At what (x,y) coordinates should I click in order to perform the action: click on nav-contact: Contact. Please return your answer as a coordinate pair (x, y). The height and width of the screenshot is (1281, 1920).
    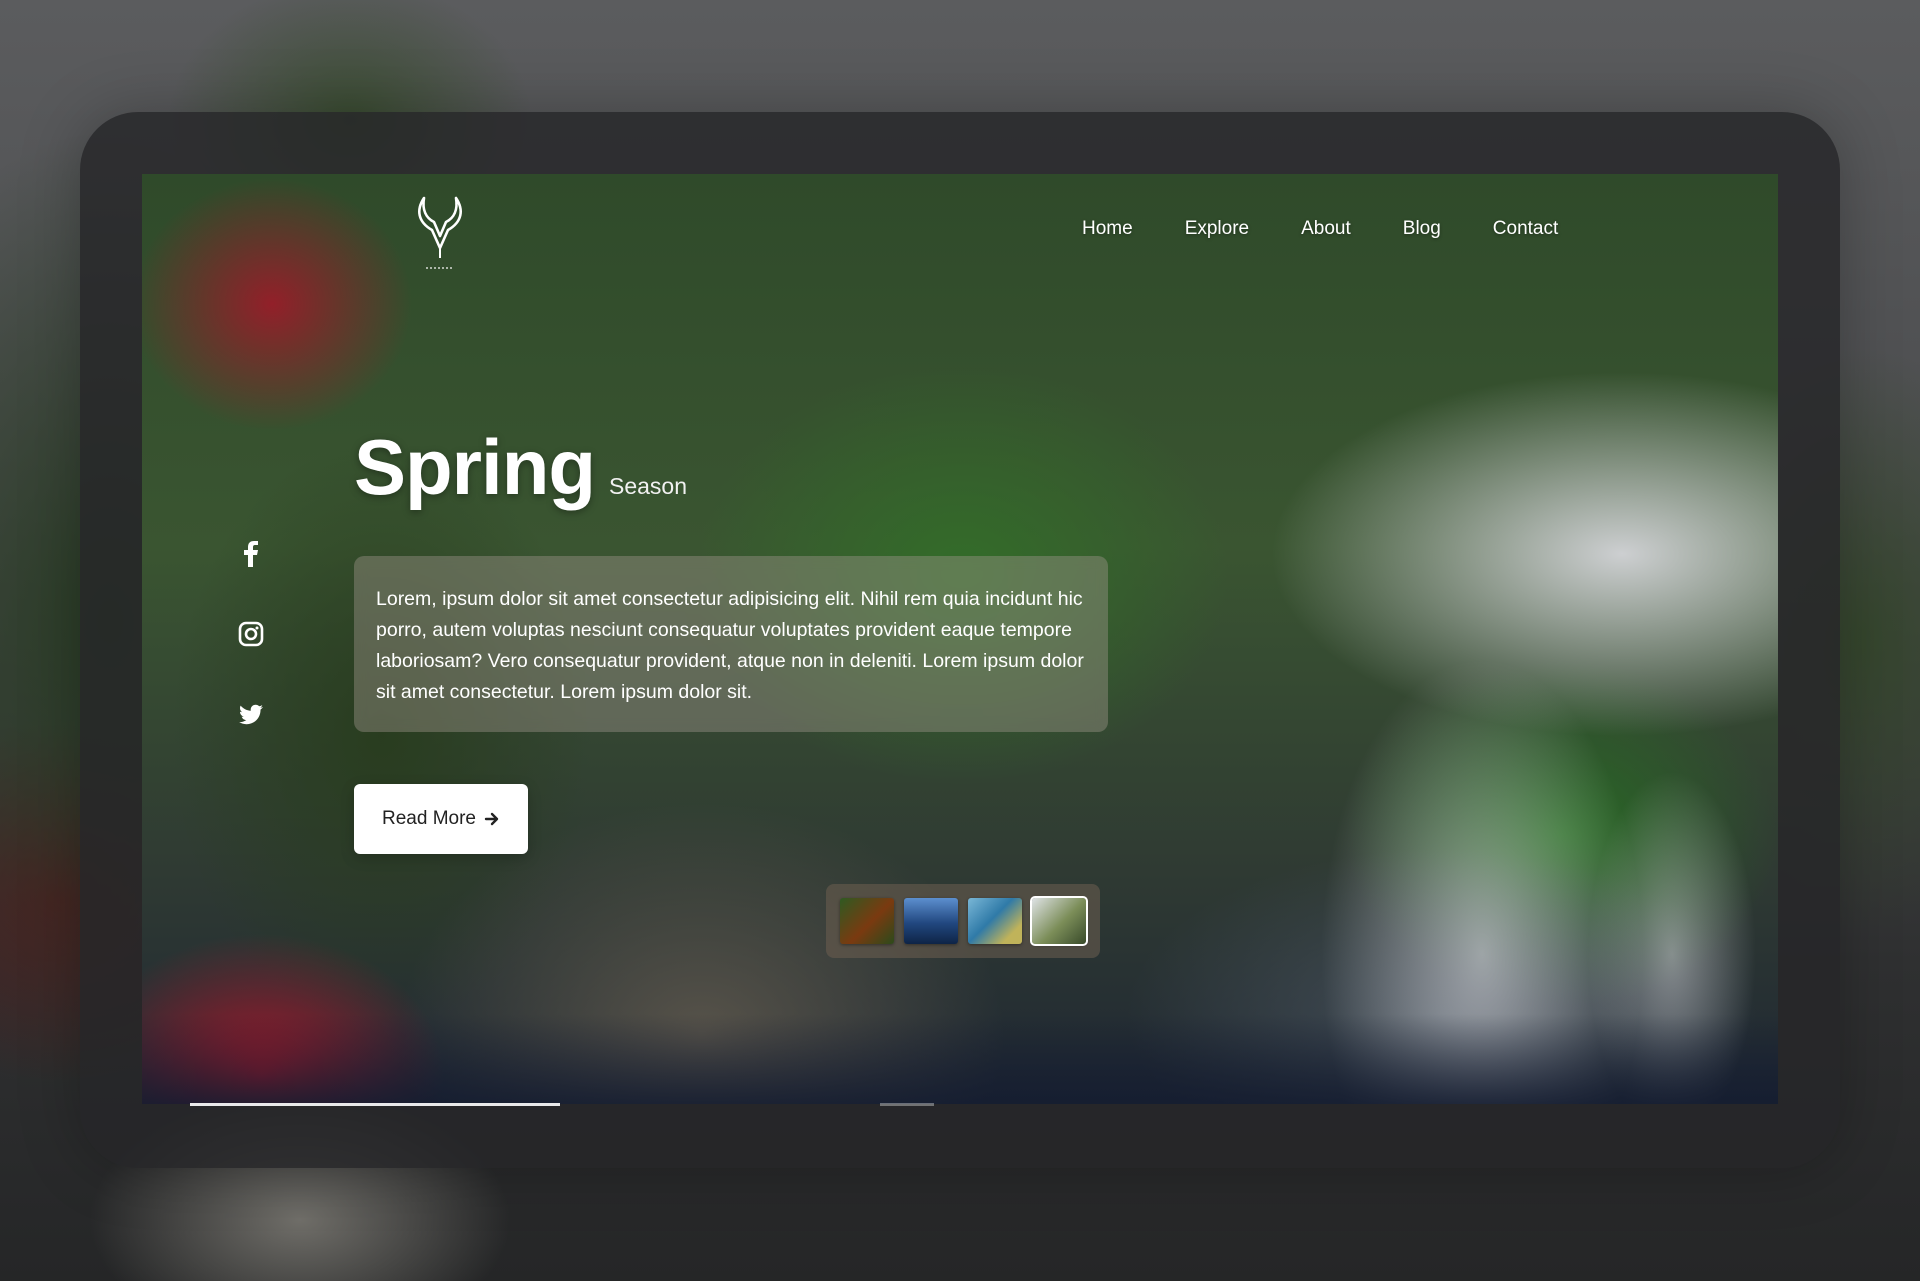
    Looking at the image, I should click on (1525, 229).